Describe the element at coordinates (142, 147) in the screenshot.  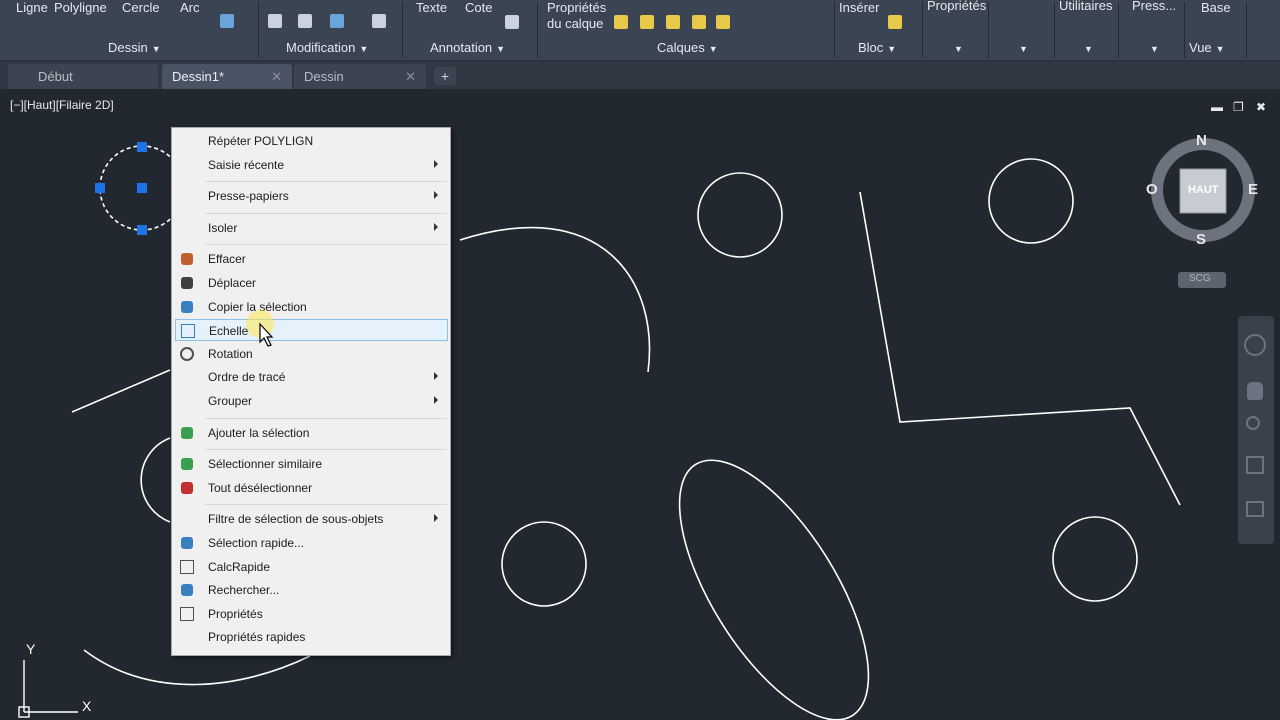
I see `grip-top` at that location.